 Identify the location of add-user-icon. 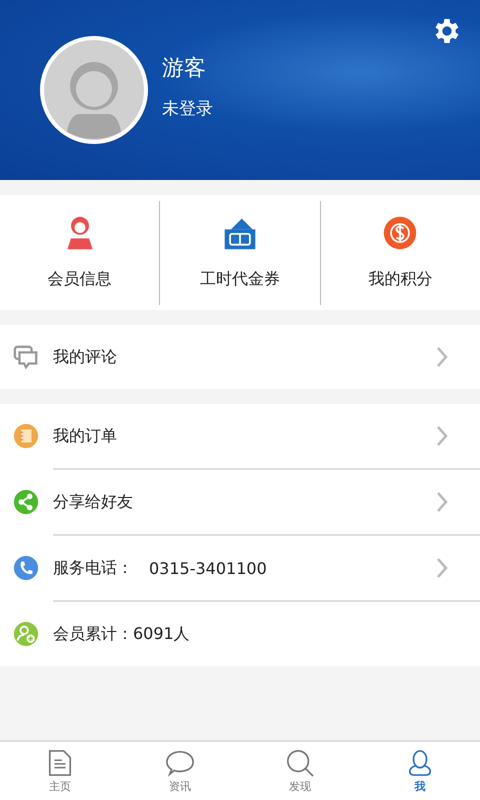
(26, 634).